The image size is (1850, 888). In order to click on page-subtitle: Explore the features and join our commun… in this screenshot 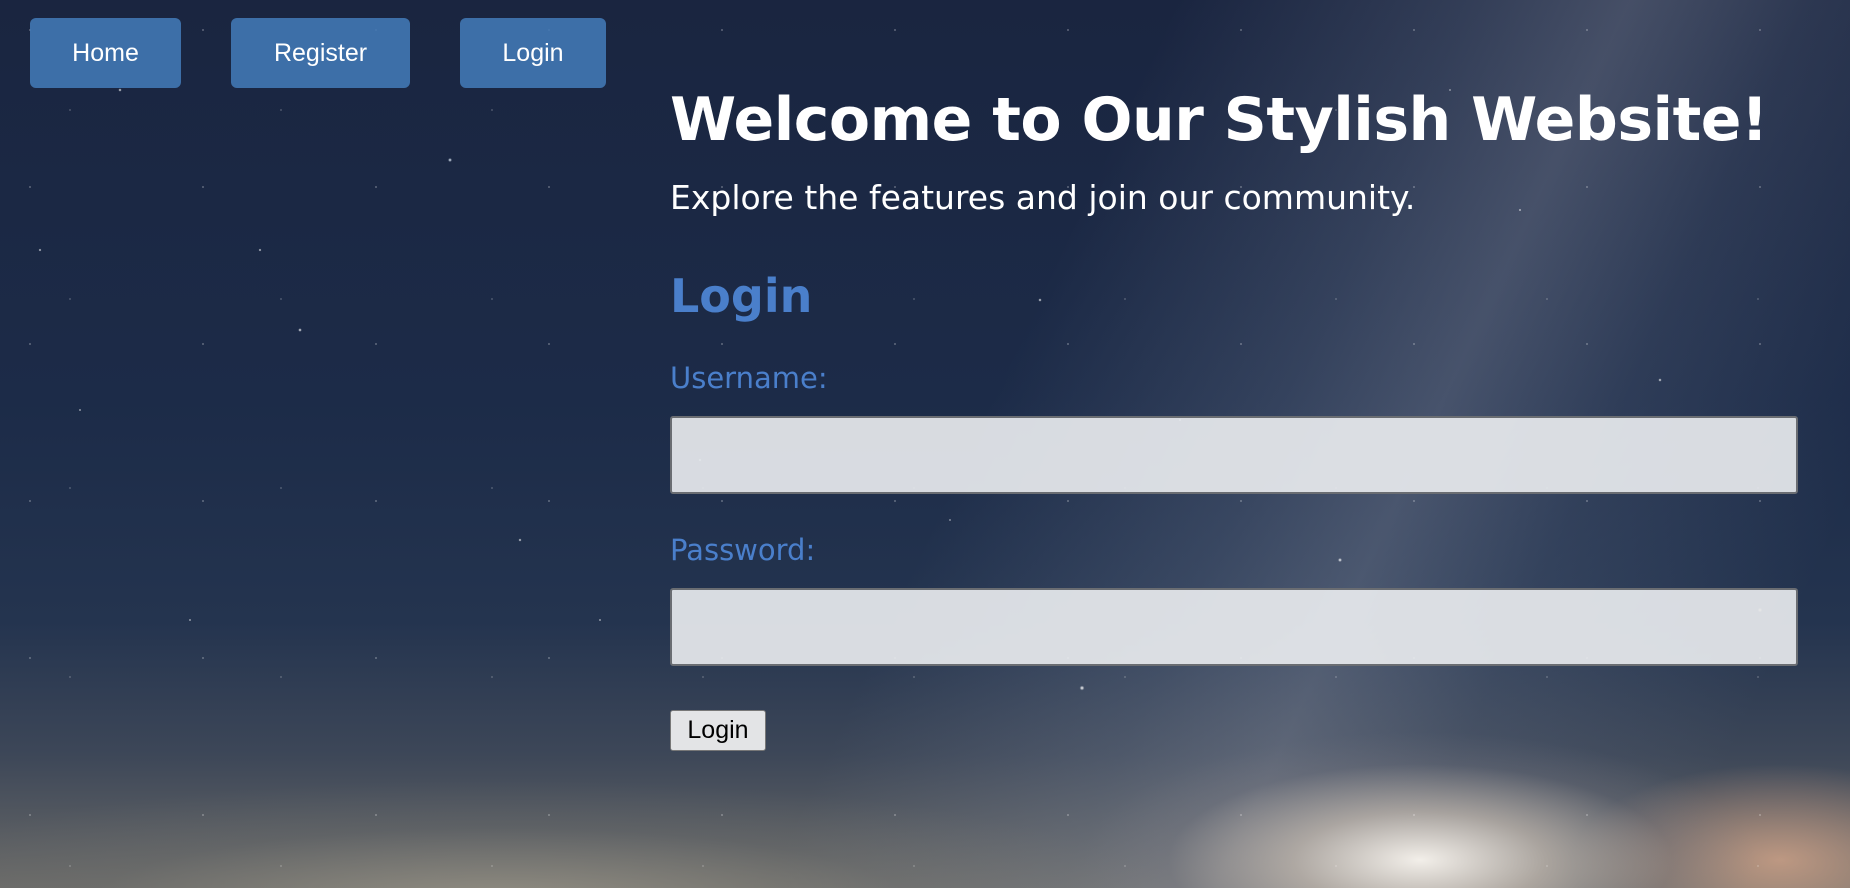, I will do `click(1043, 197)`.